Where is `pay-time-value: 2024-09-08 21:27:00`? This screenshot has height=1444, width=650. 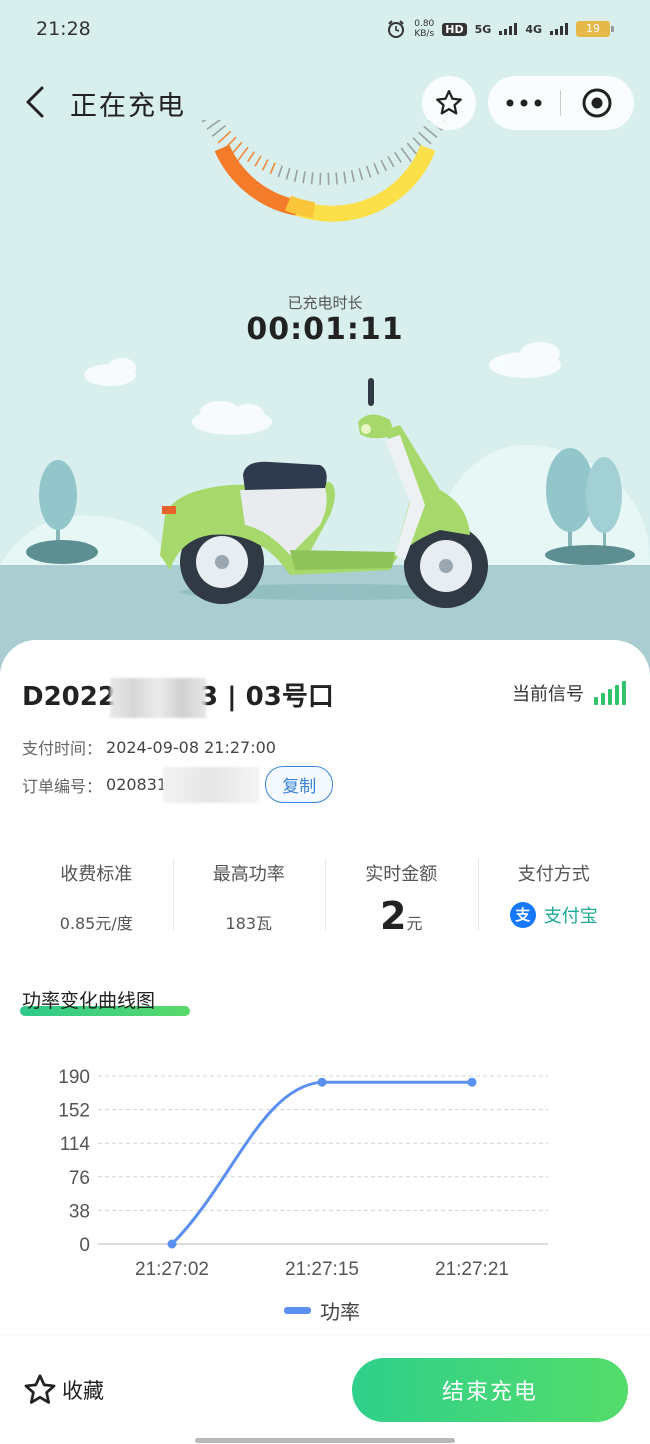
pay-time-value: 2024-09-08 21:27:00 is located at coordinates (191, 747).